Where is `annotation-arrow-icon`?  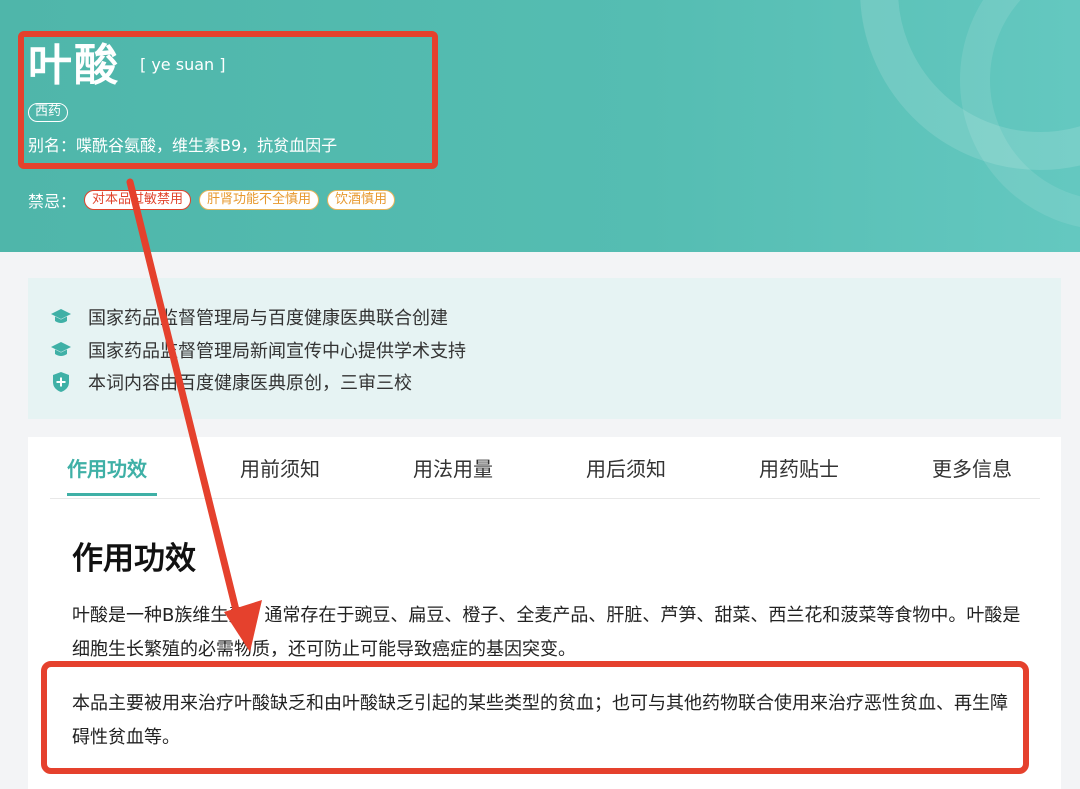 annotation-arrow-icon is located at coordinates (194, 415).